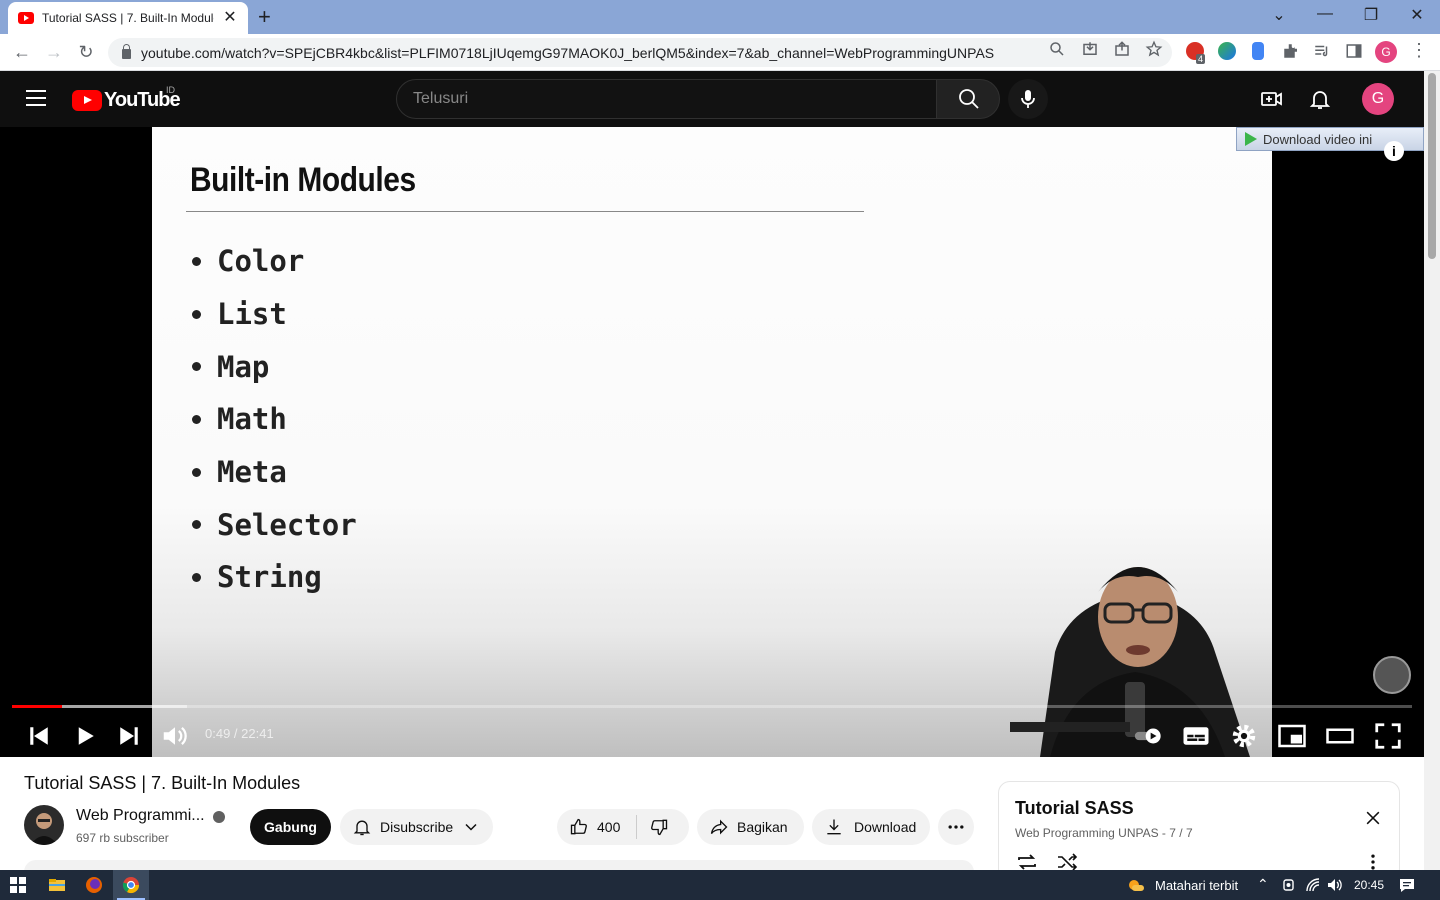  I want to click on back-button: ←, so click(22, 52).